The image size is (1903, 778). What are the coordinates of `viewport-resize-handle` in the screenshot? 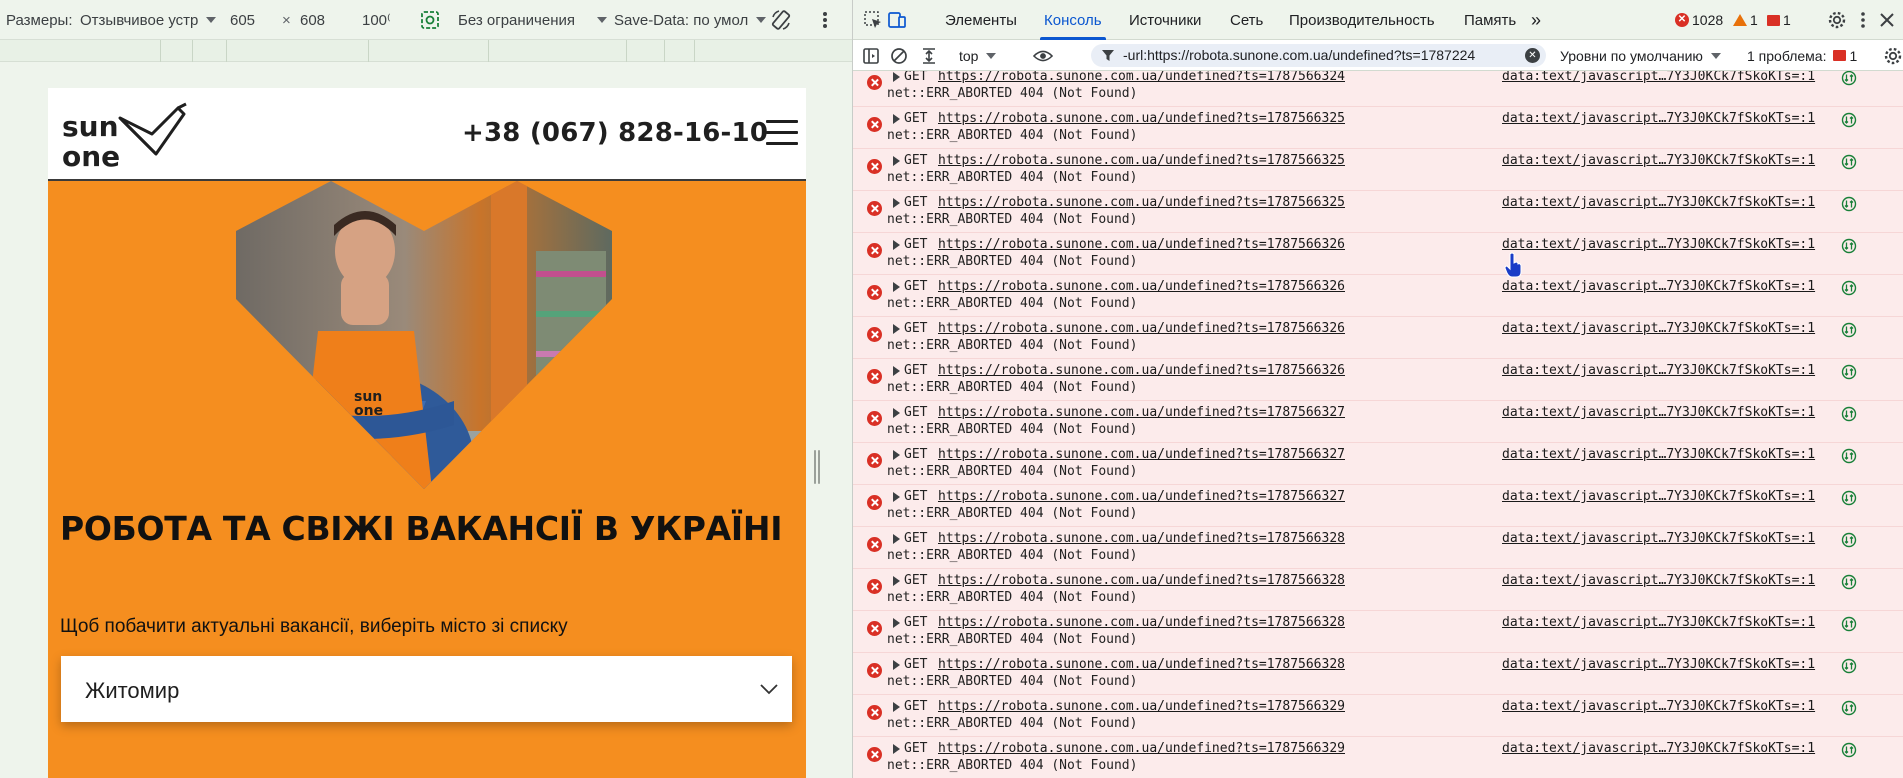 It's located at (817, 467).